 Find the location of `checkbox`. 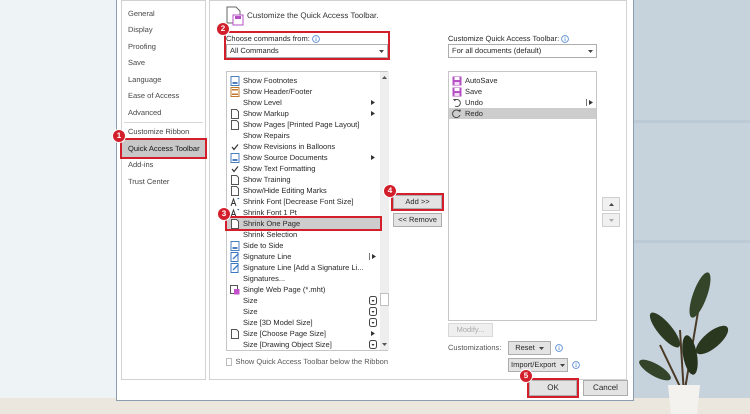

checkbox is located at coordinates (229, 362).